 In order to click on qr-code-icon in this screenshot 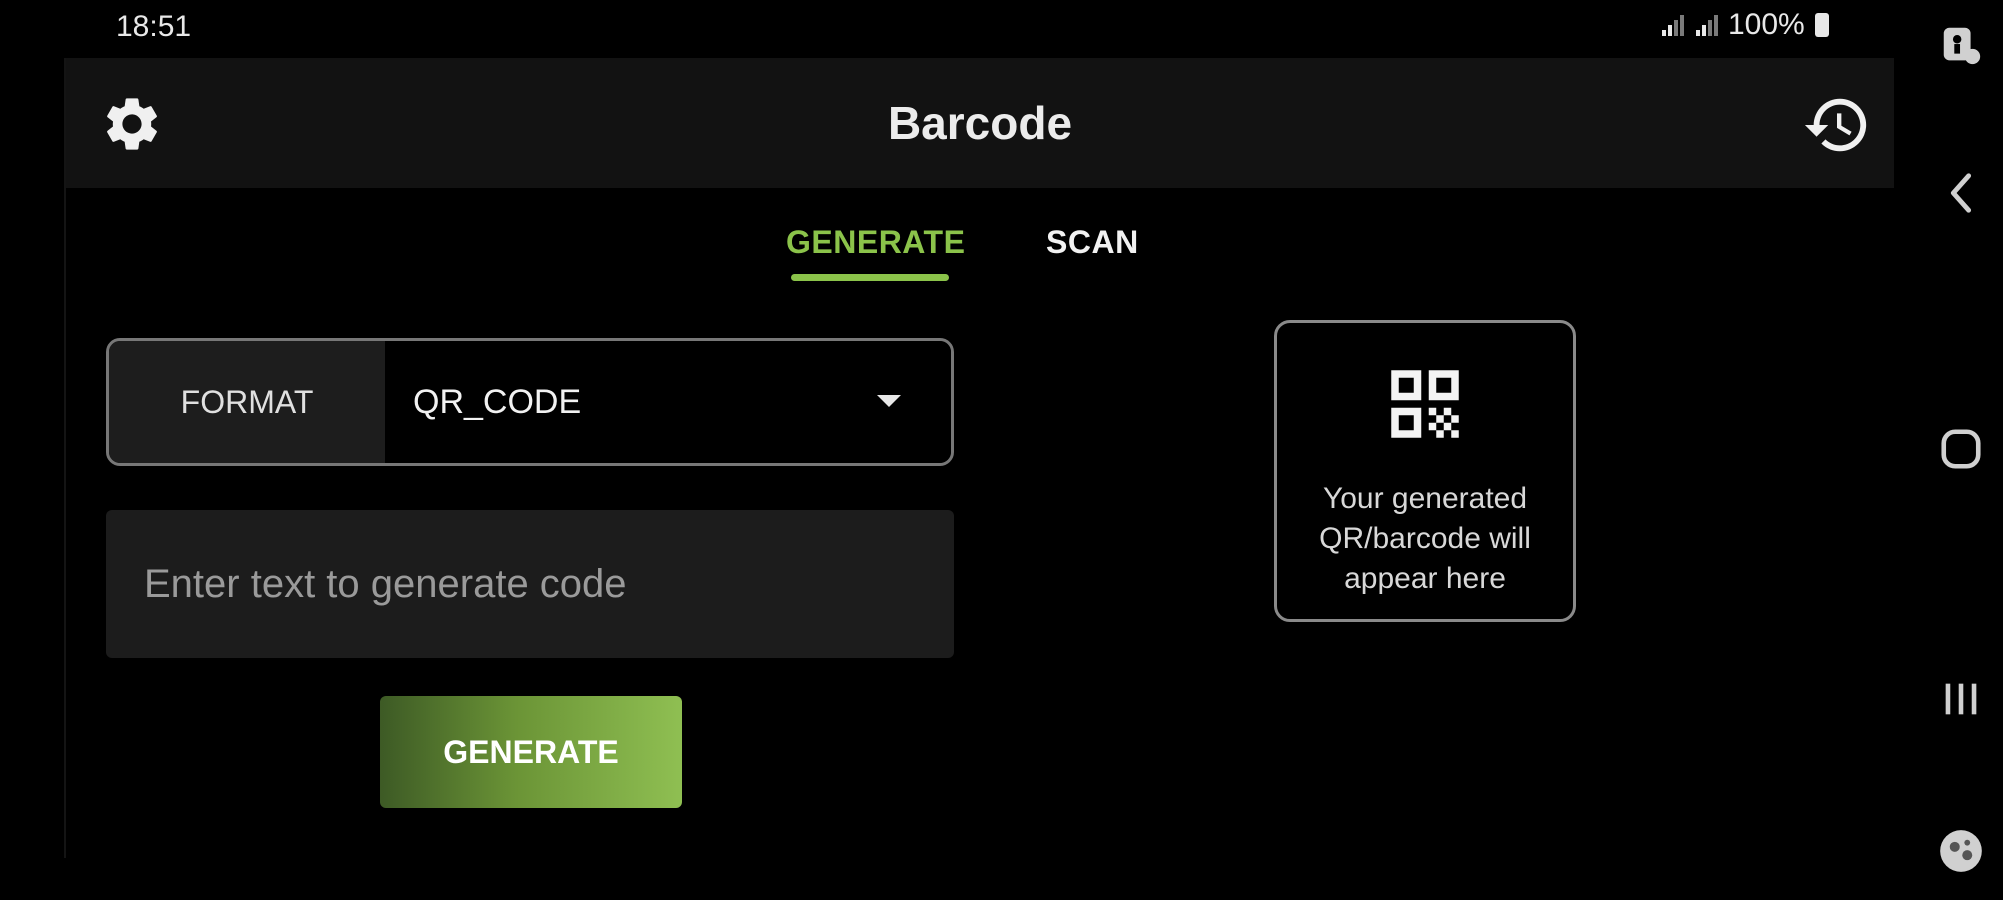, I will do `click(1425, 404)`.